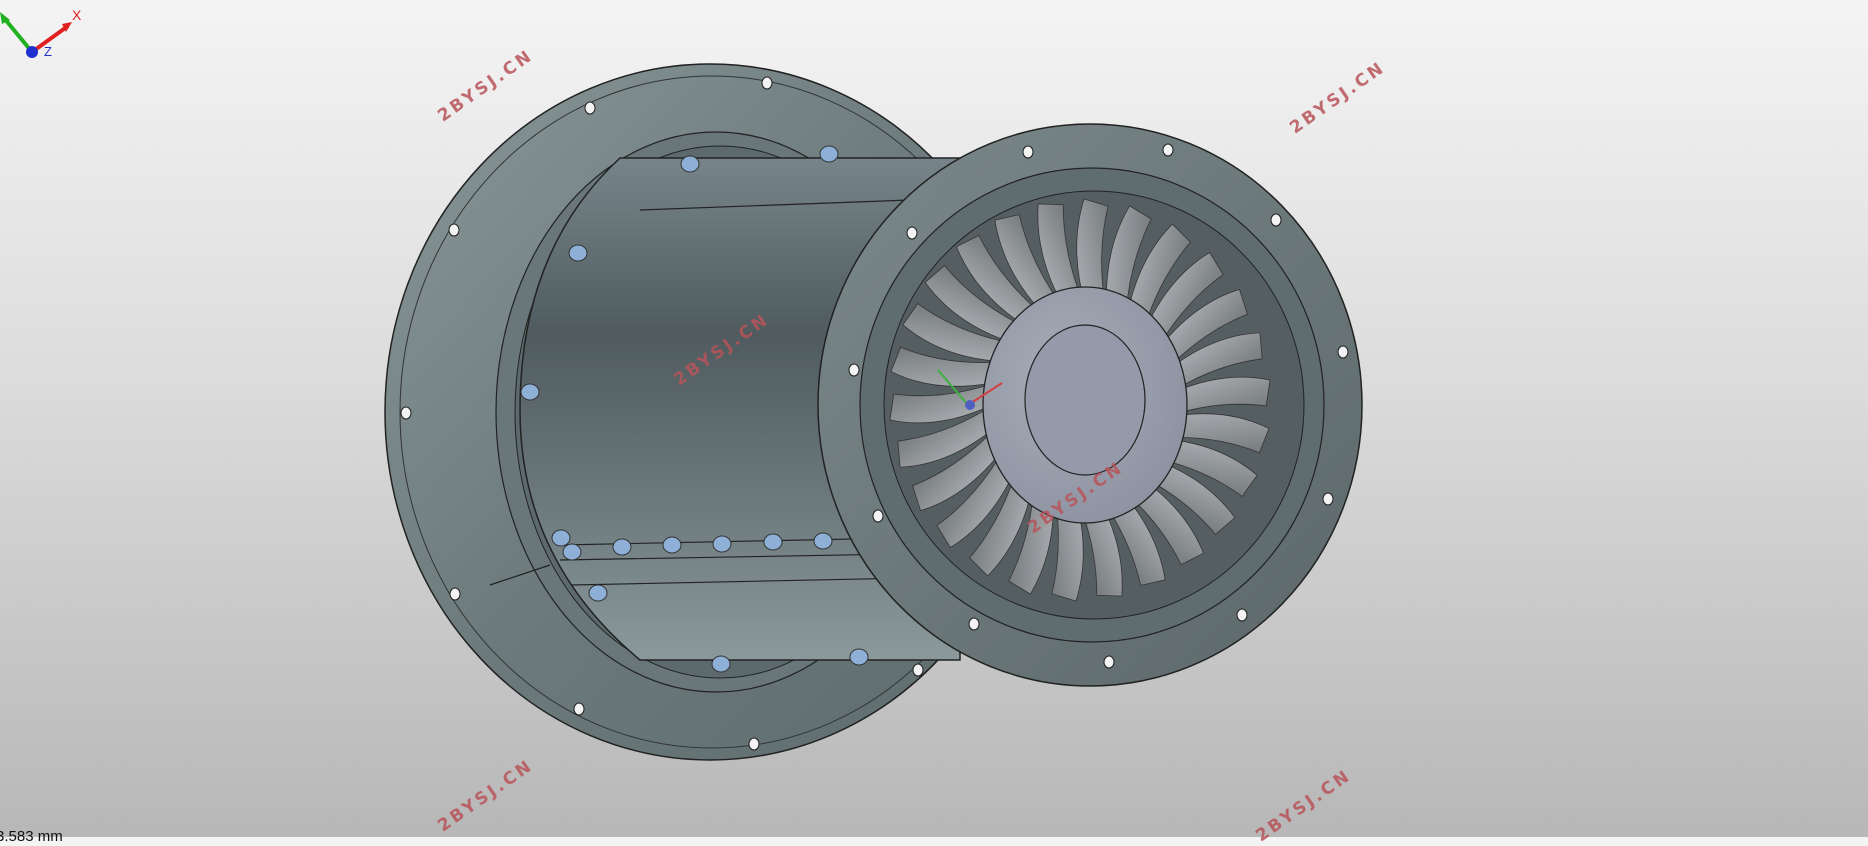  Describe the element at coordinates (32, 52) in the screenshot. I see `z-axis-dot` at that location.